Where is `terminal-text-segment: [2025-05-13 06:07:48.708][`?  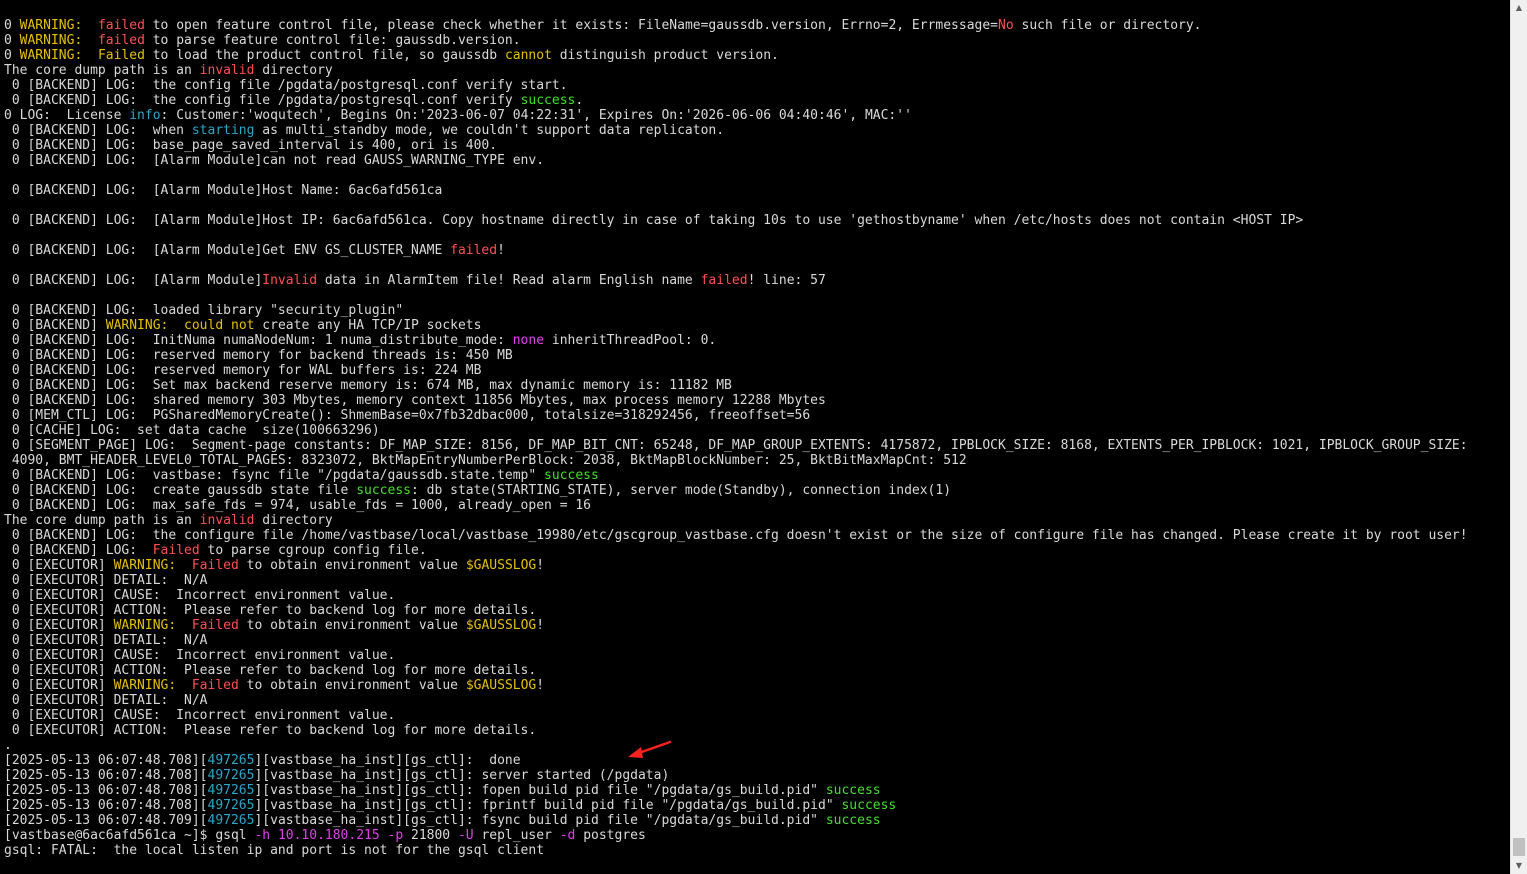
terminal-text-segment: [2025-05-13 06:07:48.708][ is located at coordinates (106, 790).